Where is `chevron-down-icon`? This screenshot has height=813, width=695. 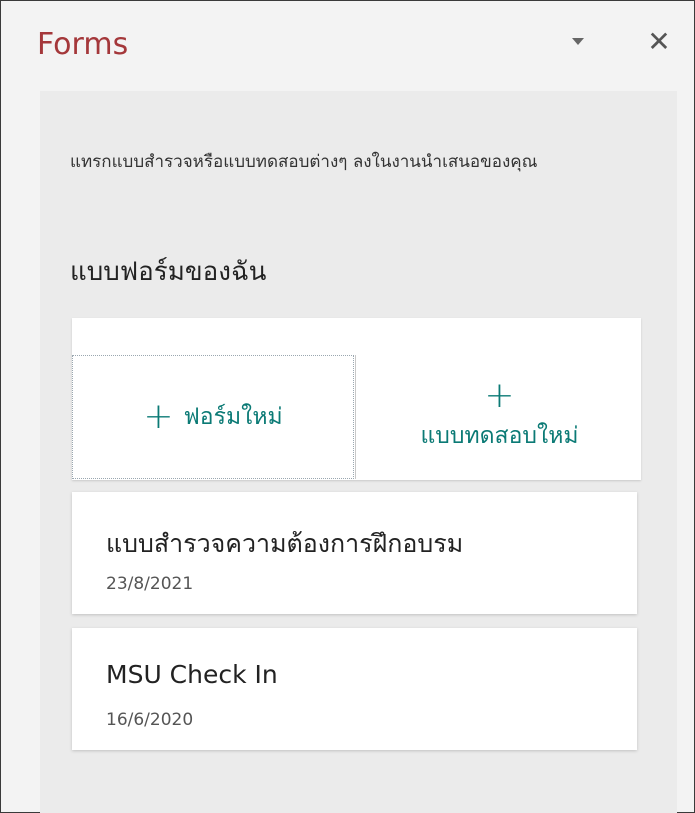
chevron-down-icon is located at coordinates (578, 41).